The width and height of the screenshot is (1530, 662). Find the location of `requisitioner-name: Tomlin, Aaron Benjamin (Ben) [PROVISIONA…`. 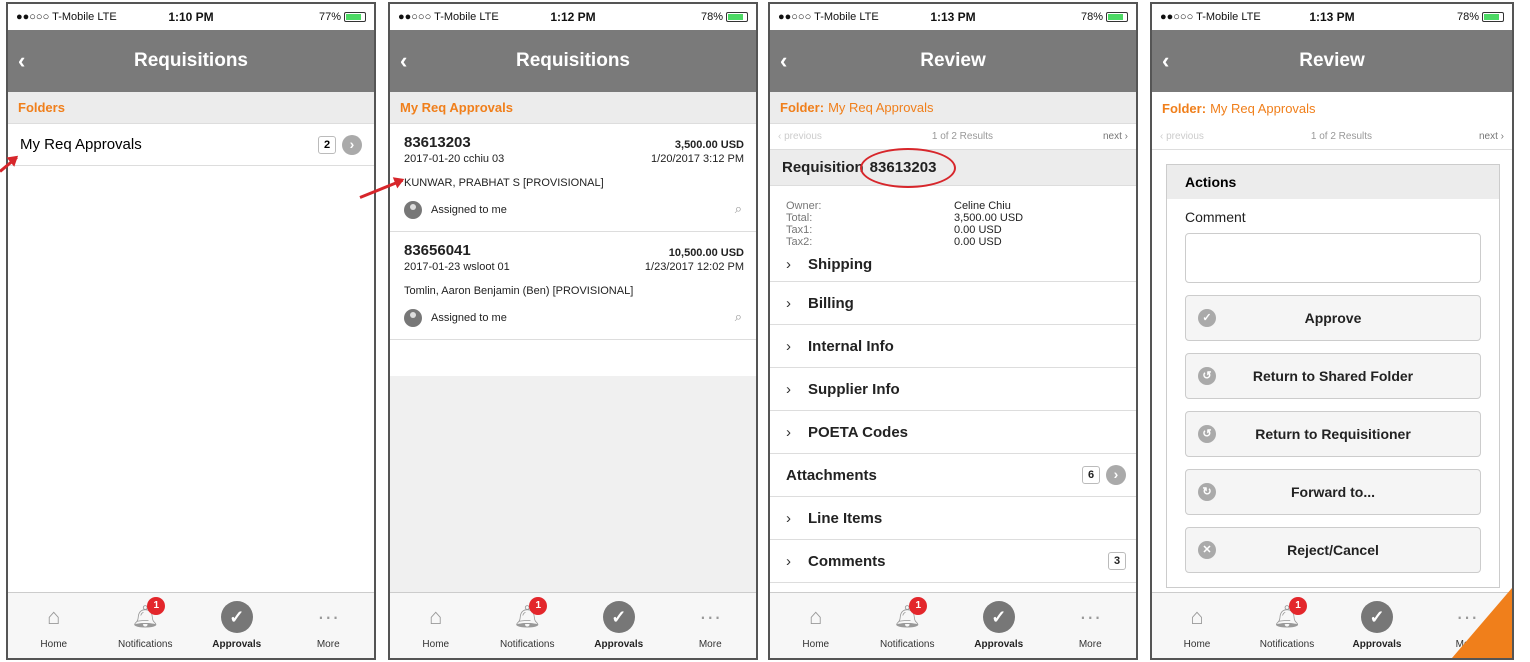

requisitioner-name: Tomlin, Aaron Benjamin (Ben) [PROVISIONA… is located at coordinates (519, 291).